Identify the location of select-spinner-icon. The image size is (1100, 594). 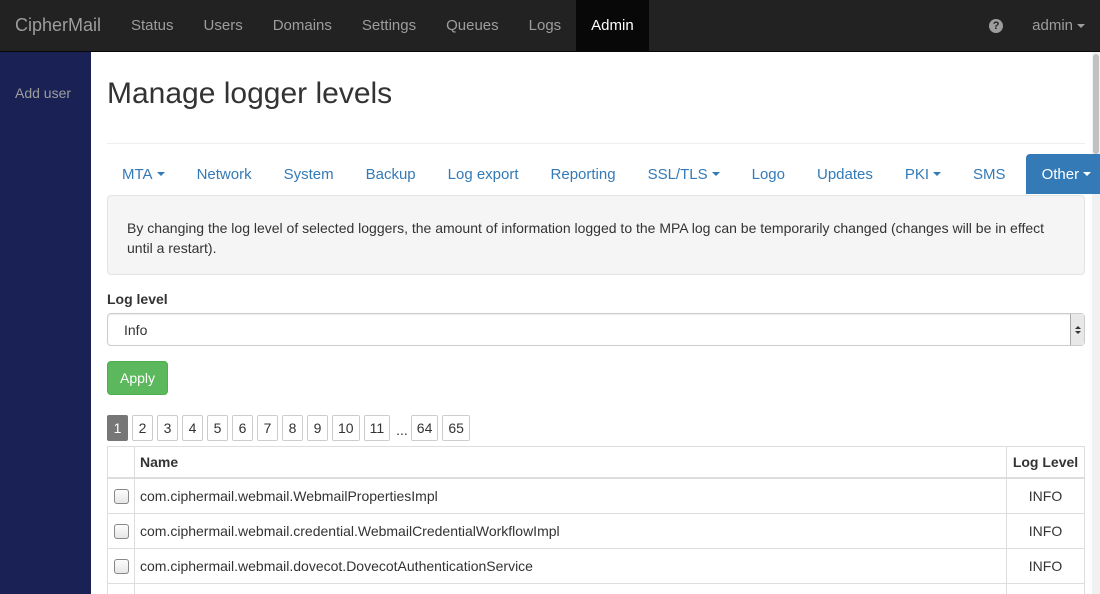
(1077, 329).